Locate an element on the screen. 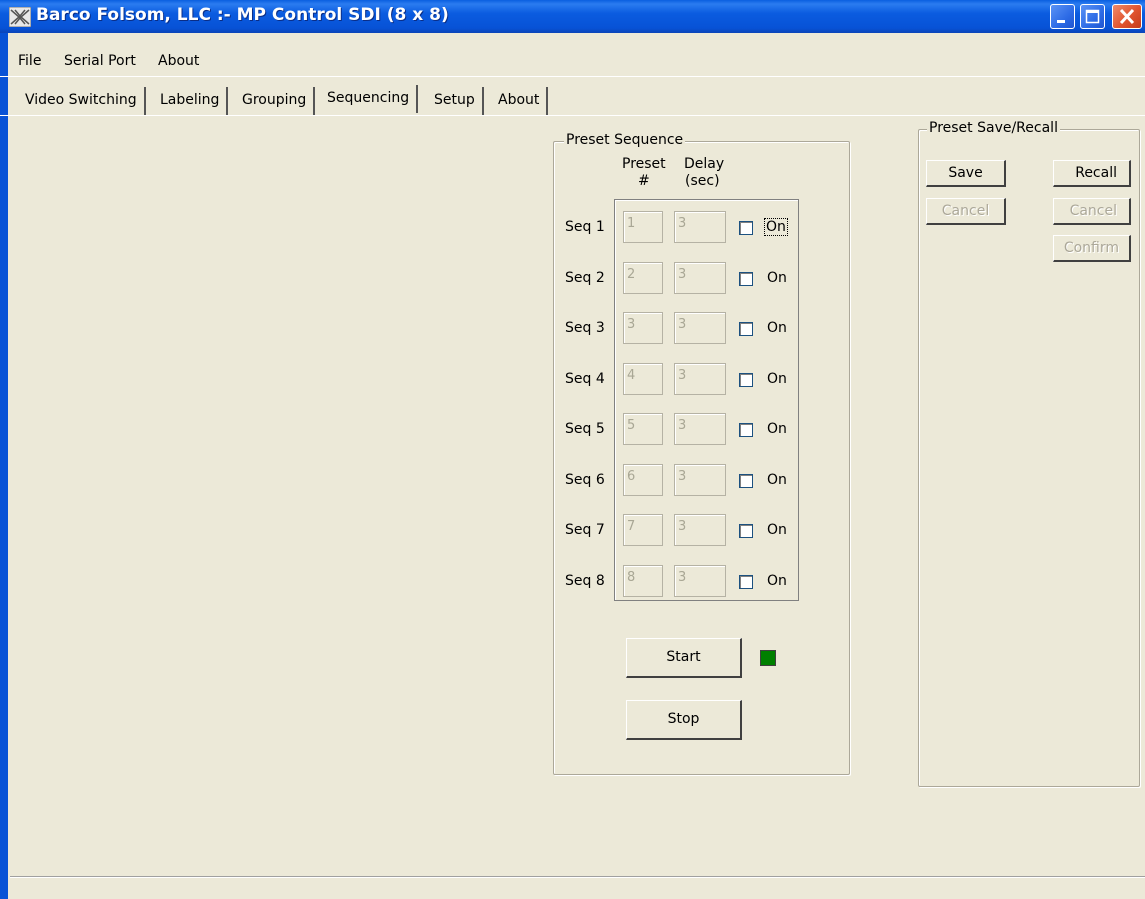 The height and width of the screenshot is (899, 1145). save-cancel-button: Cancel is located at coordinates (966, 211).